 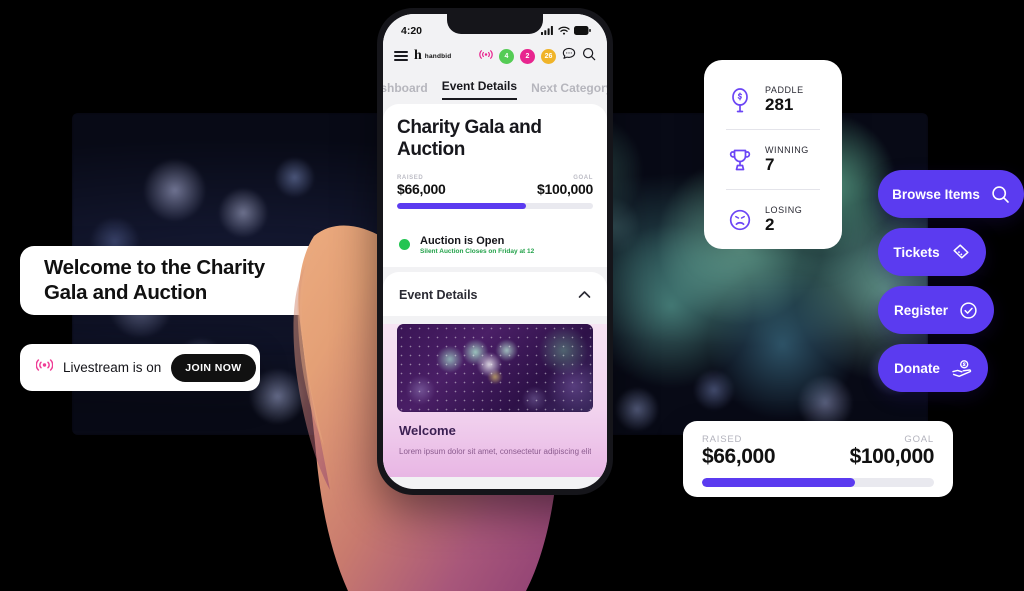 What do you see at coordinates (479, 89) in the screenshot?
I see `tab-event-details: Event Details` at bounding box center [479, 89].